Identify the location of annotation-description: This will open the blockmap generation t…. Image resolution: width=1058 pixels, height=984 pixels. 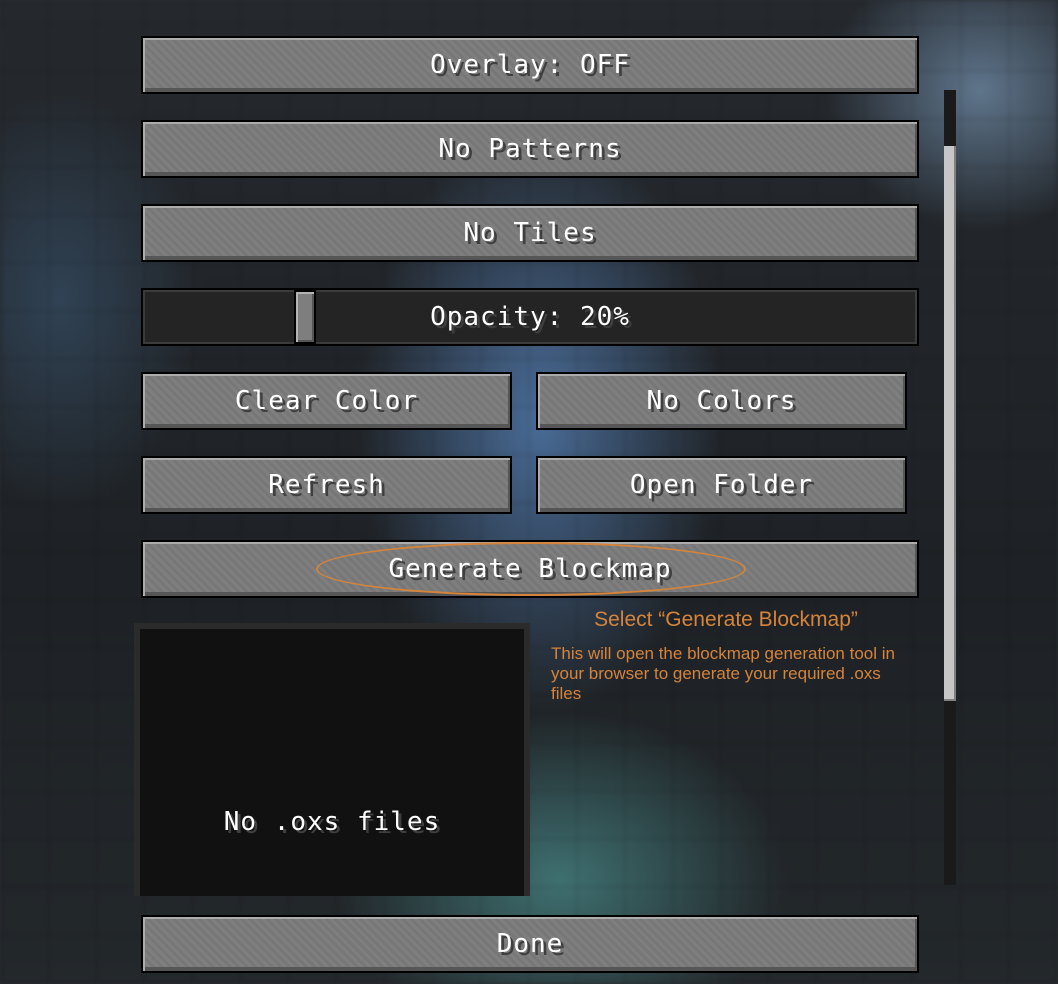
(723, 673).